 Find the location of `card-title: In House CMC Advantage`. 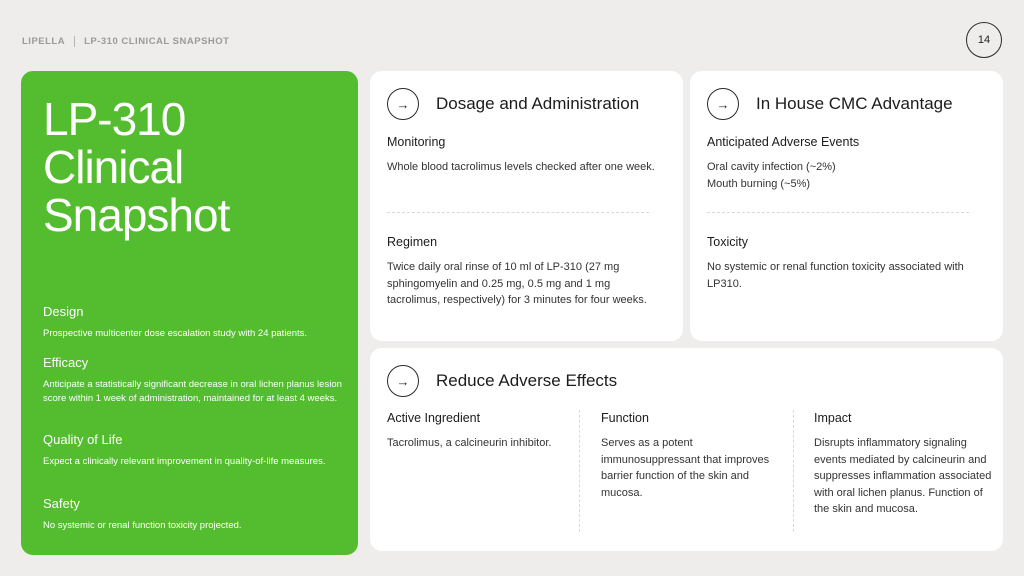

card-title: In House CMC Advantage is located at coordinates (854, 103).